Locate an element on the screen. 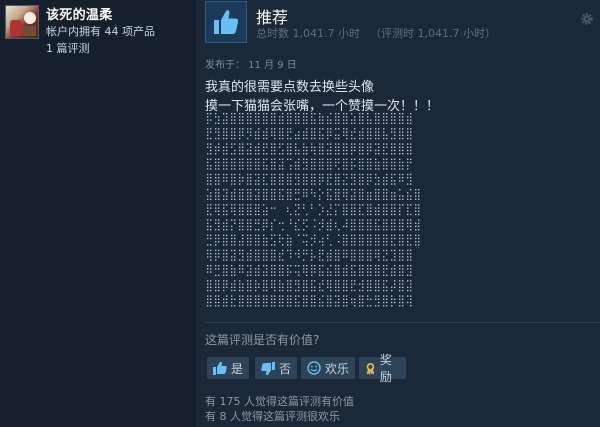 The image size is (600, 427). helpful-question: 这篇评测是否有价值? is located at coordinates (262, 340).